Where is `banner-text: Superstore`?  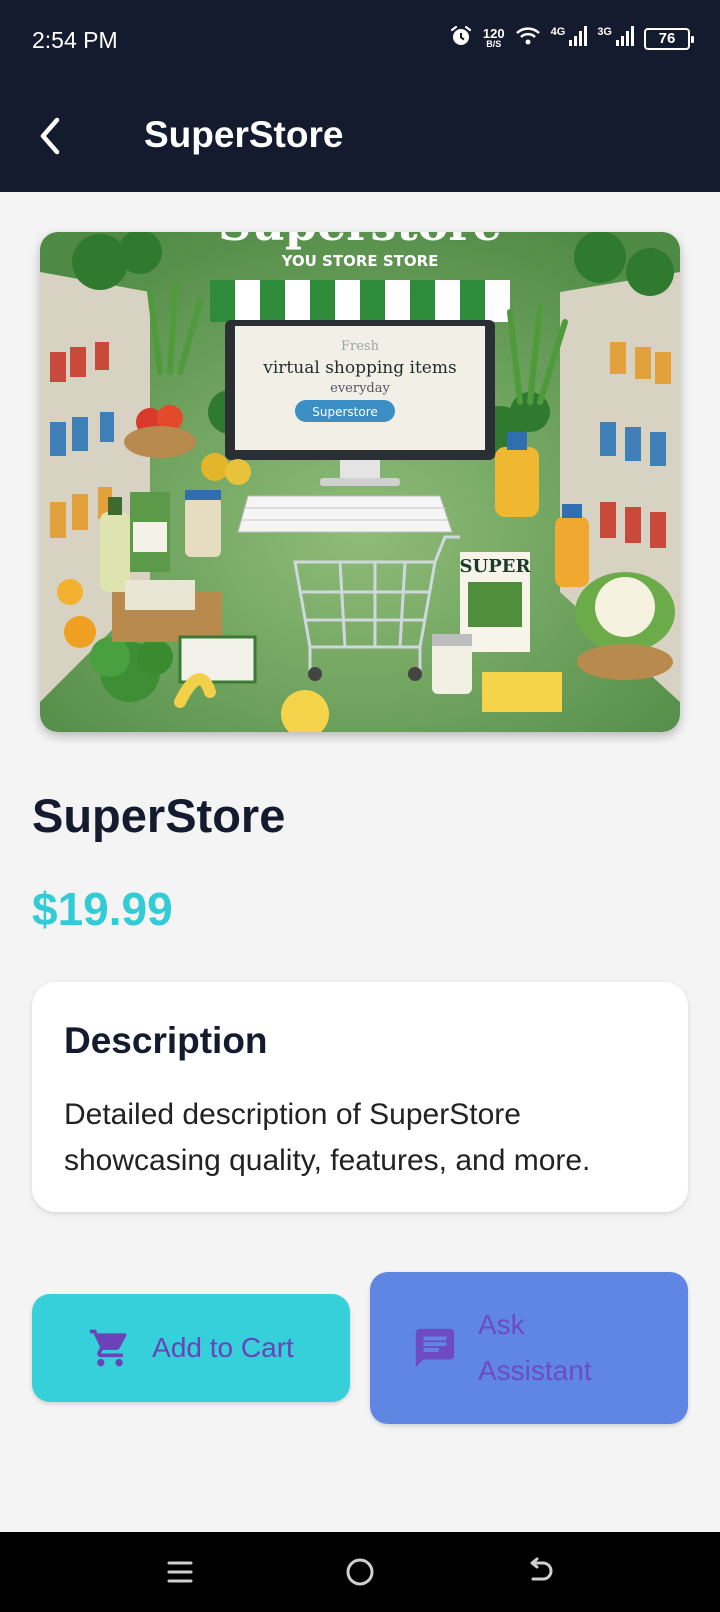 banner-text: Superstore is located at coordinates (360, 241).